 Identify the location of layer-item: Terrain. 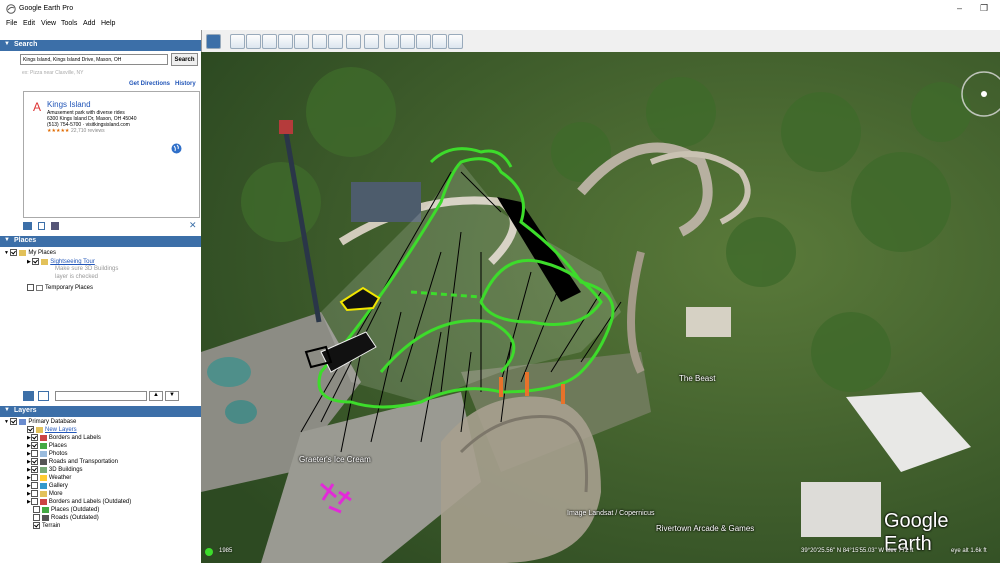
(46, 526).